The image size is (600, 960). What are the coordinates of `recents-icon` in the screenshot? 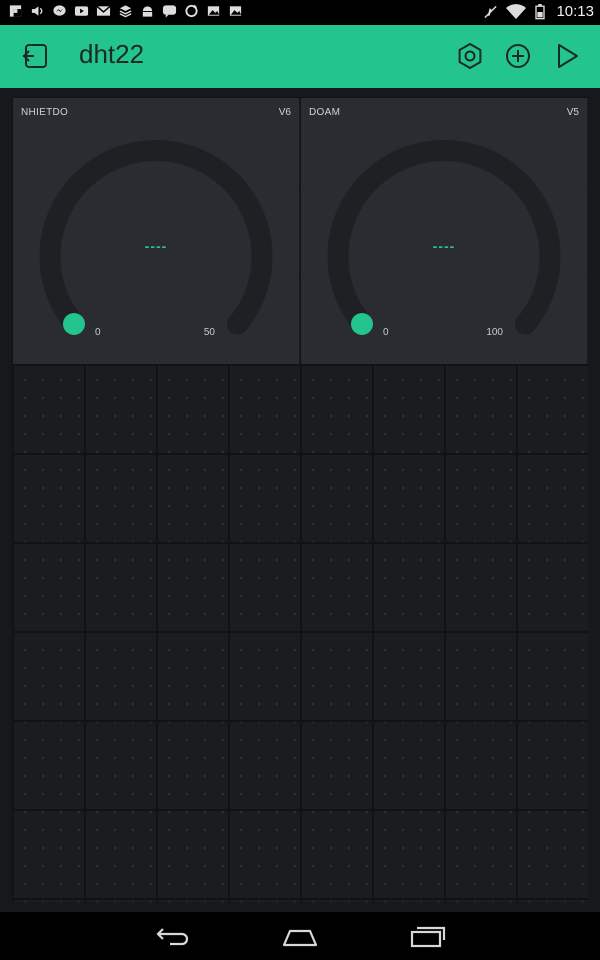 It's located at (428, 936).